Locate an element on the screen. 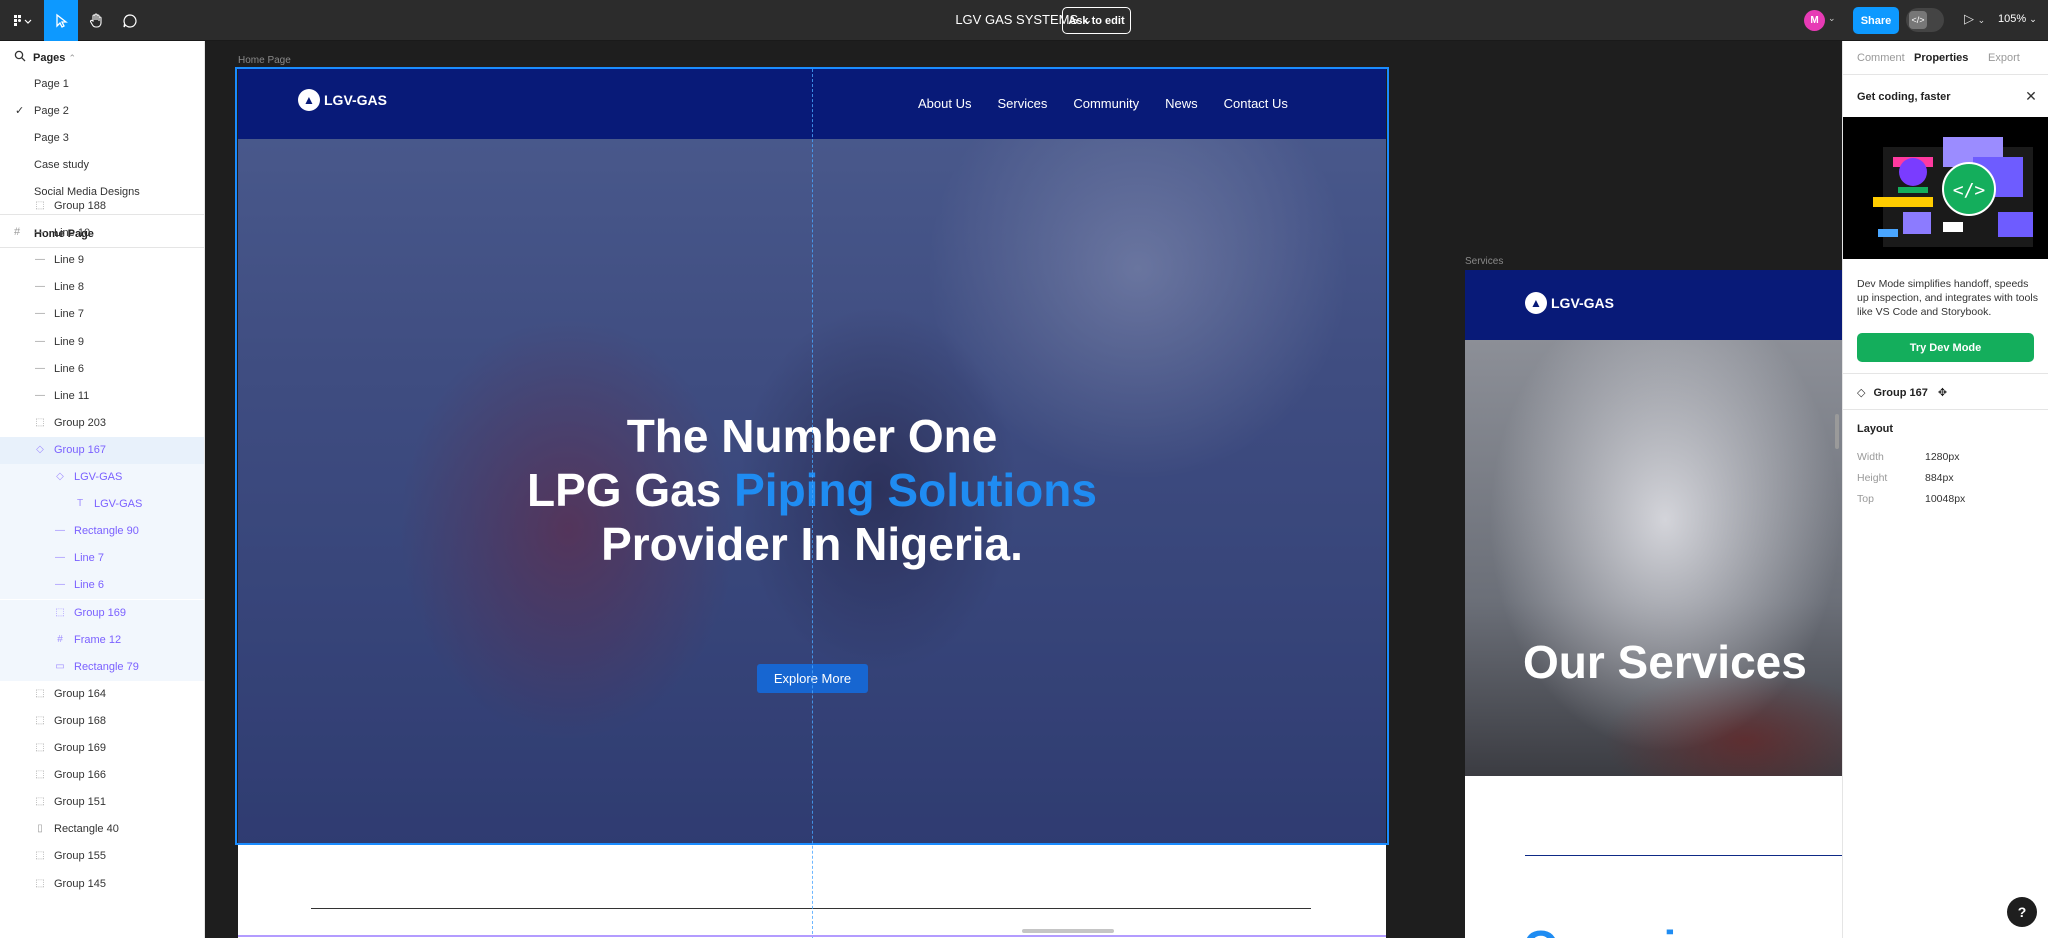 This screenshot has width=2048, height=938. dev-mode-illustration: </> is located at coordinates (1945, 188).